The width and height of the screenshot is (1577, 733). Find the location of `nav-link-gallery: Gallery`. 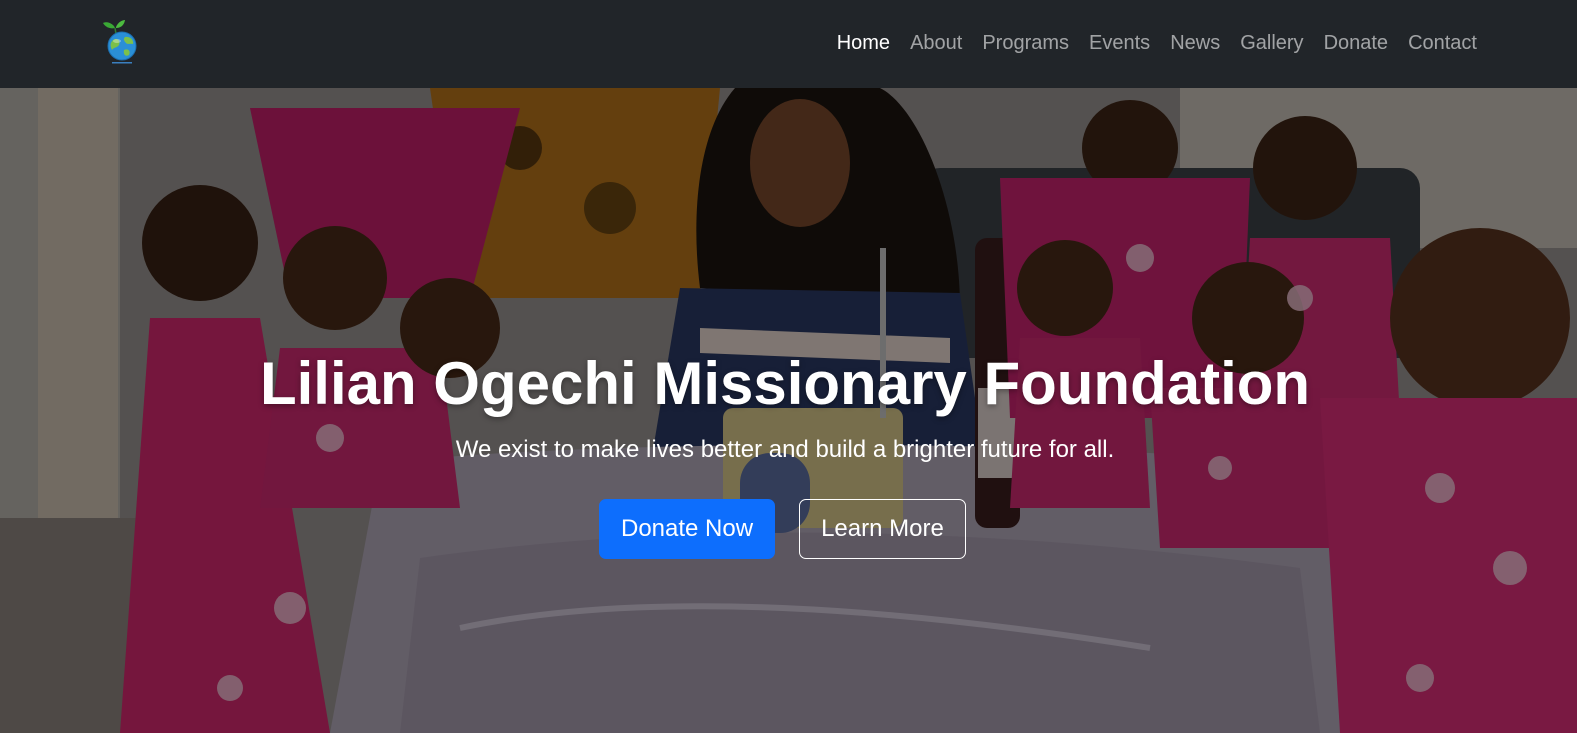

nav-link-gallery: Gallery is located at coordinates (1271, 44).